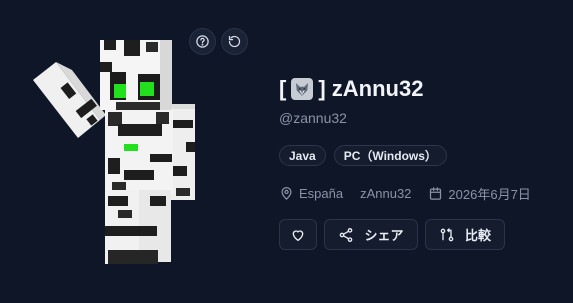 This screenshot has height=303, width=573. I want to click on meta-username: zAnnu32, so click(385, 193).